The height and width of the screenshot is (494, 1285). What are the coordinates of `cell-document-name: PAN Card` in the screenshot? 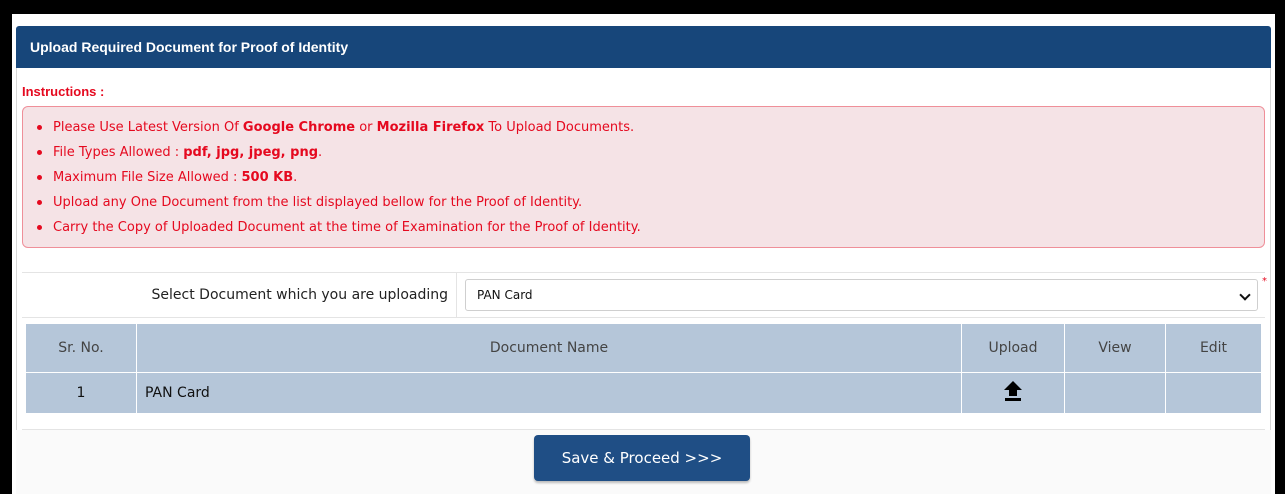 It's located at (549, 393).